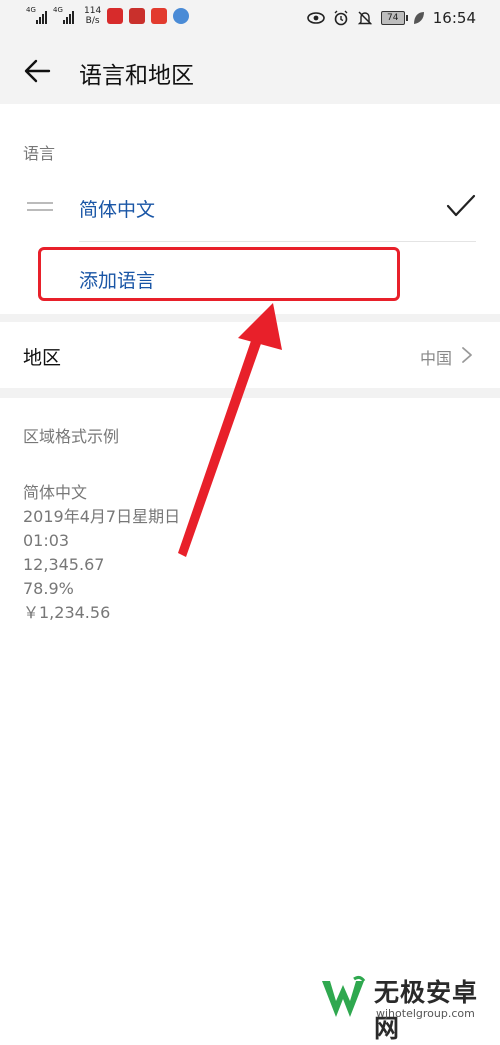 The image size is (500, 1045). What do you see at coordinates (425, 1013) in the screenshot?
I see `watermark-url: wjhotelgroup.com` at bounding box center [425, 1013].